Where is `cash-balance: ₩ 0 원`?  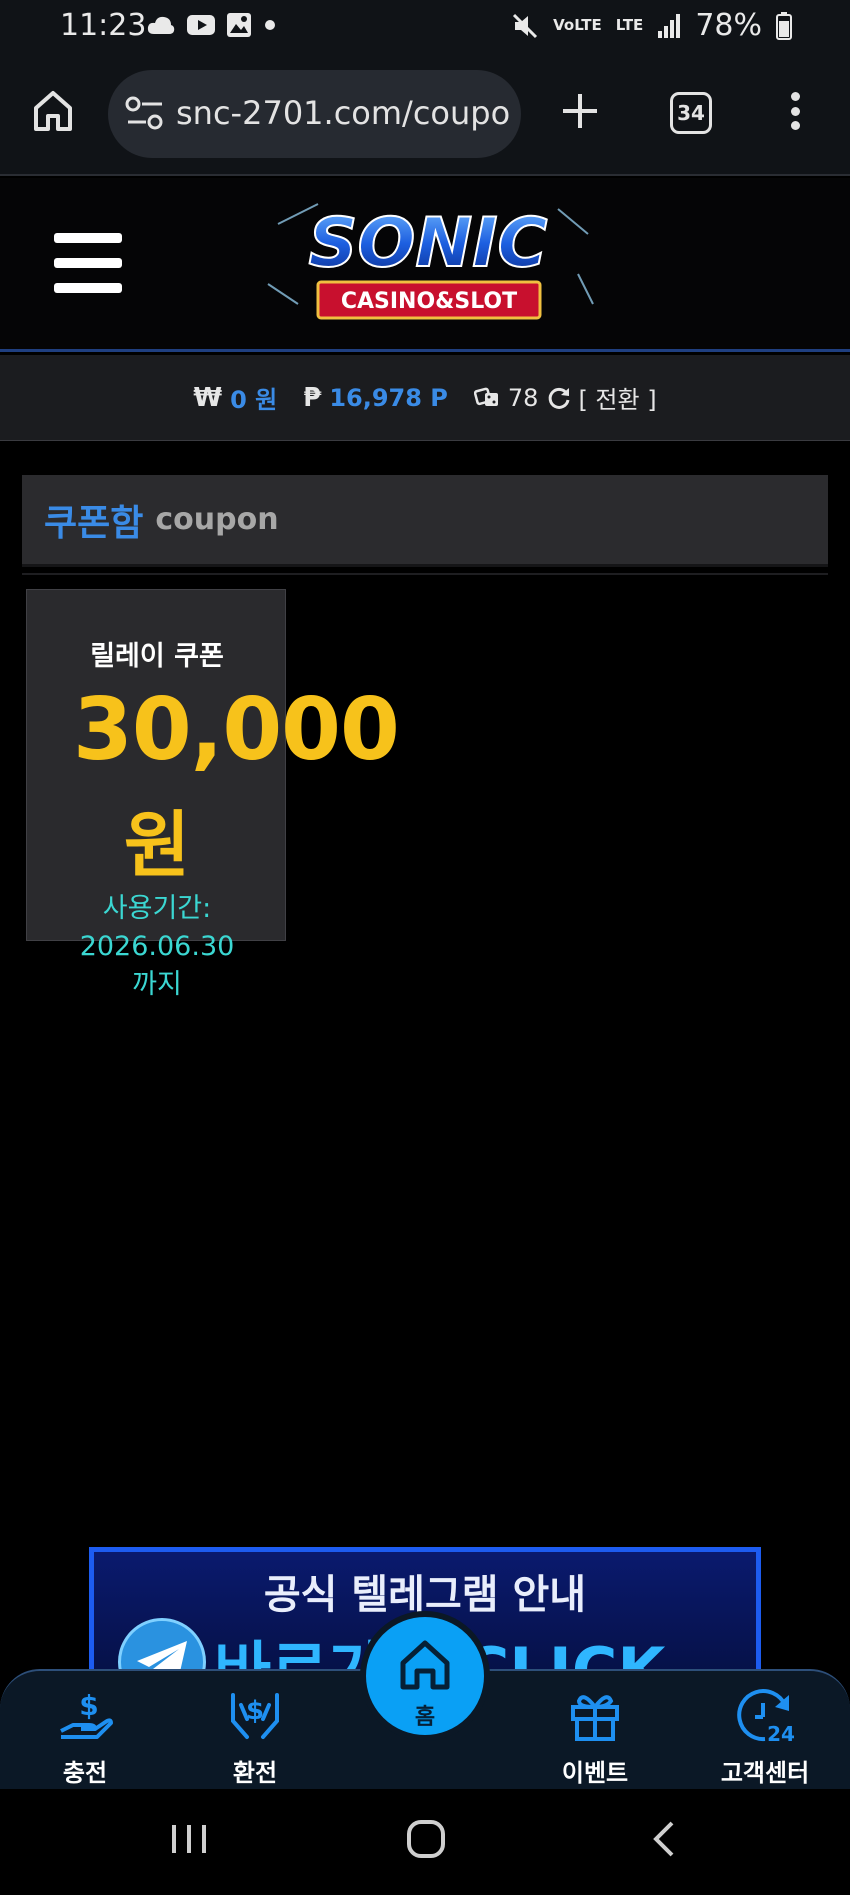
cash-balance: ₩ 0 원 is located at coordinates (235, 397).